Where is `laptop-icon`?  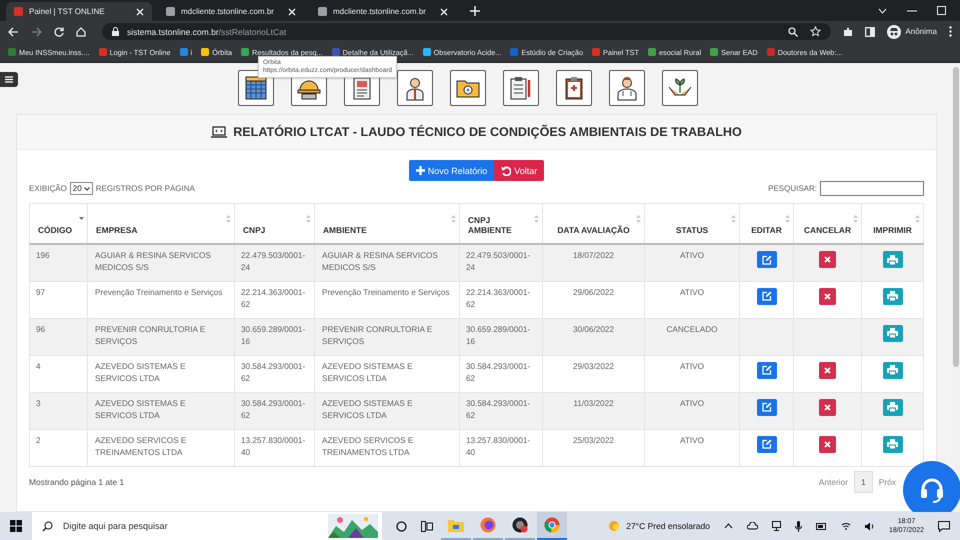 laptop-icon is located at coordinates (219, 132).